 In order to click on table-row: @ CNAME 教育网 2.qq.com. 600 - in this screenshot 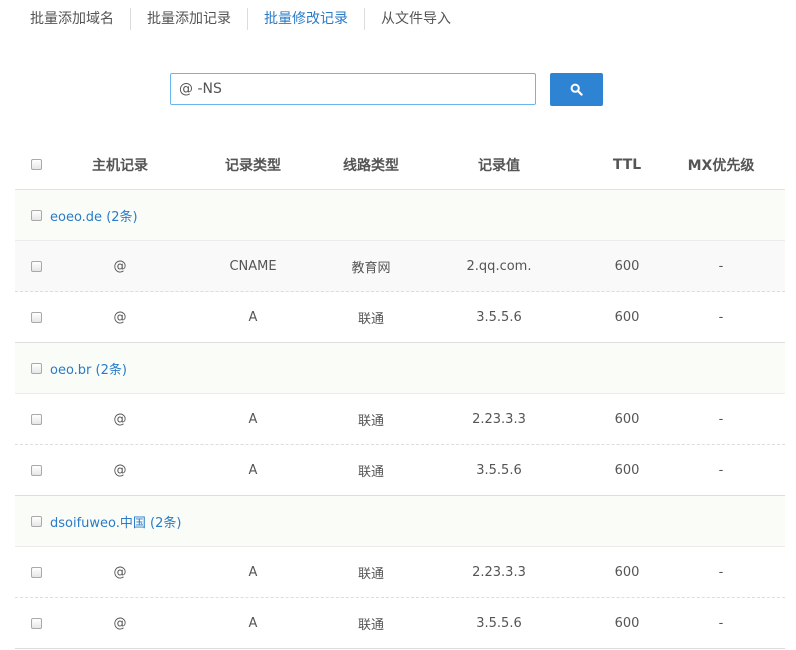, I will do `click(400, 266)`.